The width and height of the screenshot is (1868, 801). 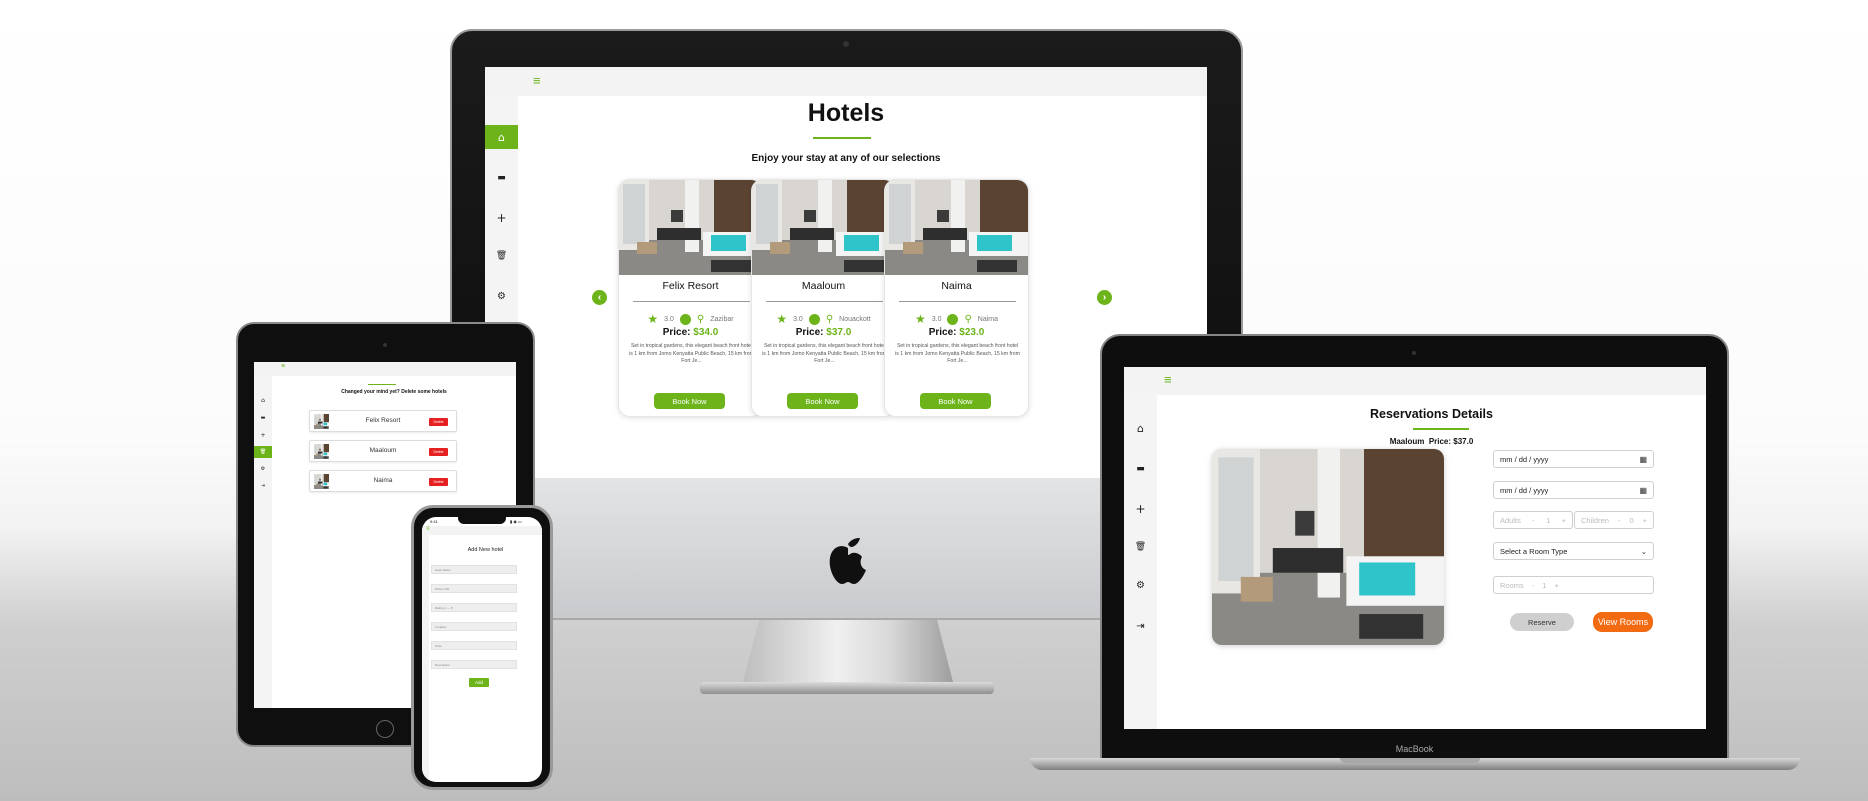 I want to click on macbook-camera, so click(x=1414, y=353).